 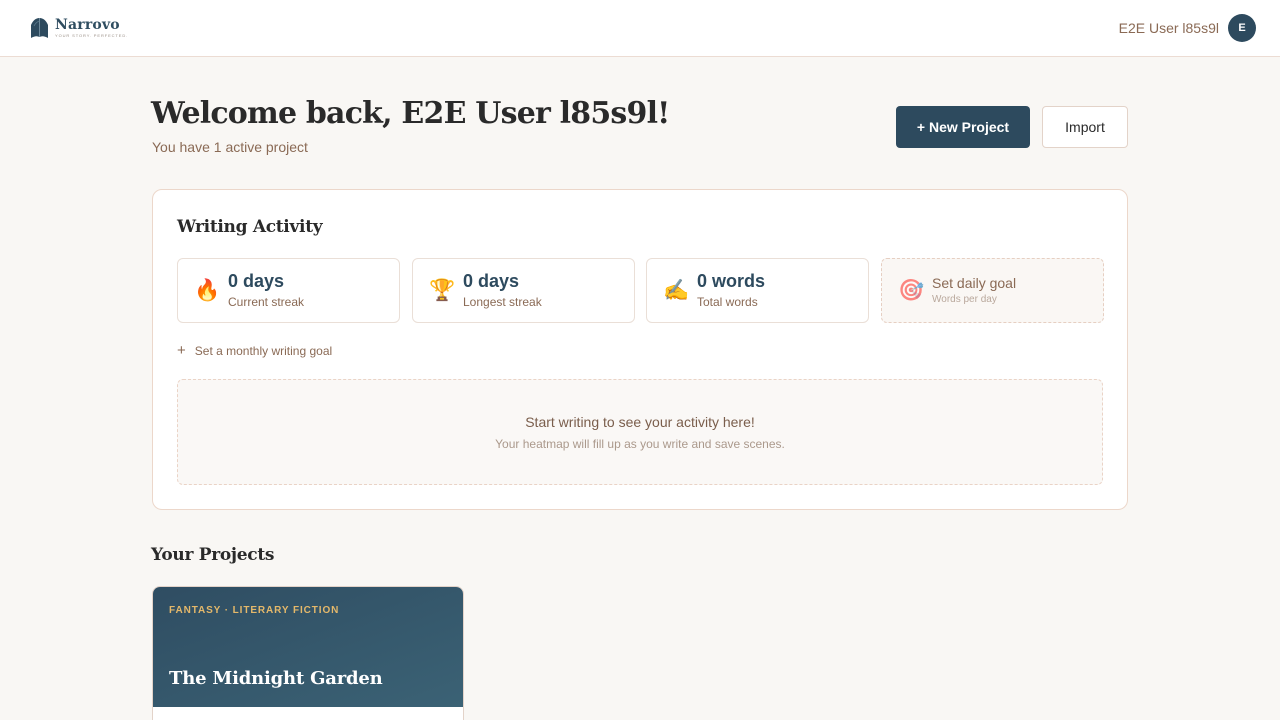 I want to click on set-daily-goal-button: 🎯 Set daily goal Words per day, so click(x=992, y=290).